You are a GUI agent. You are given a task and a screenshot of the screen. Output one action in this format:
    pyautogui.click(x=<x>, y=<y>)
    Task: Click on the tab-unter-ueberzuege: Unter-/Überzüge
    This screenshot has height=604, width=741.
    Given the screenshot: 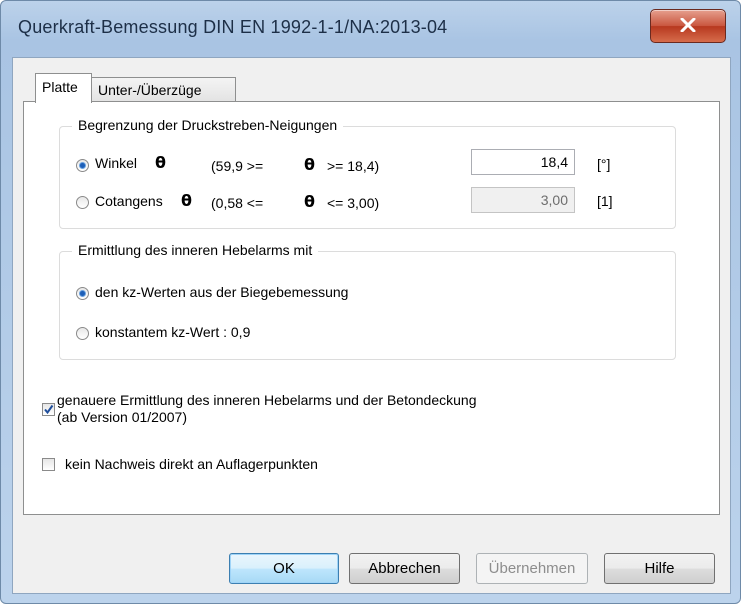 What is the action you would take?
    pyautogui.click(x=164, y=90)
    